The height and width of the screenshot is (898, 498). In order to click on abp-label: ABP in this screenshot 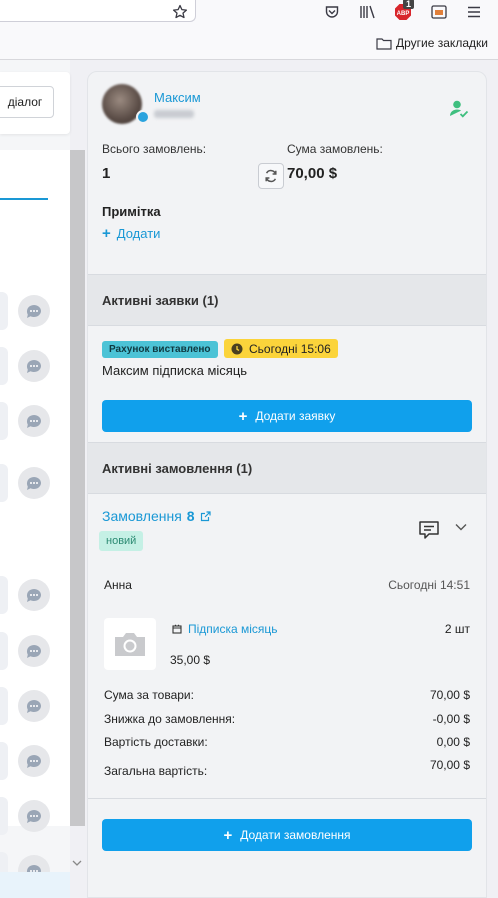, I will do `click(403, 14)`.